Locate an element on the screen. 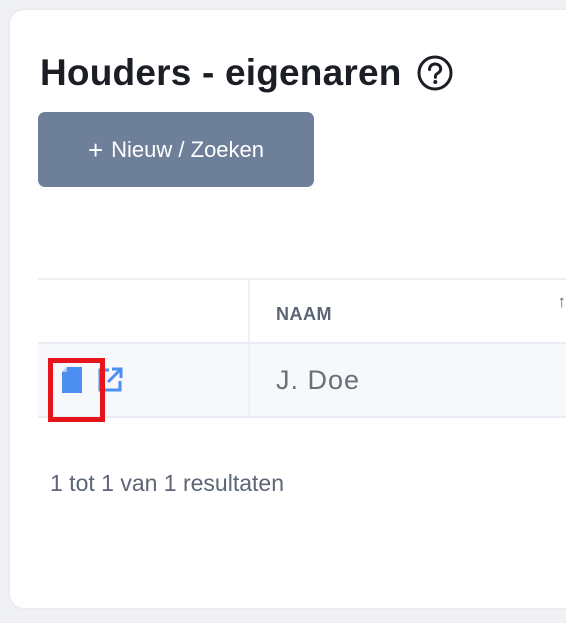 Image resolution: width=566 pixels, height=623 pixels. new-search-button: + Nieuw / Zoeken is located at coordinates (176, 149).